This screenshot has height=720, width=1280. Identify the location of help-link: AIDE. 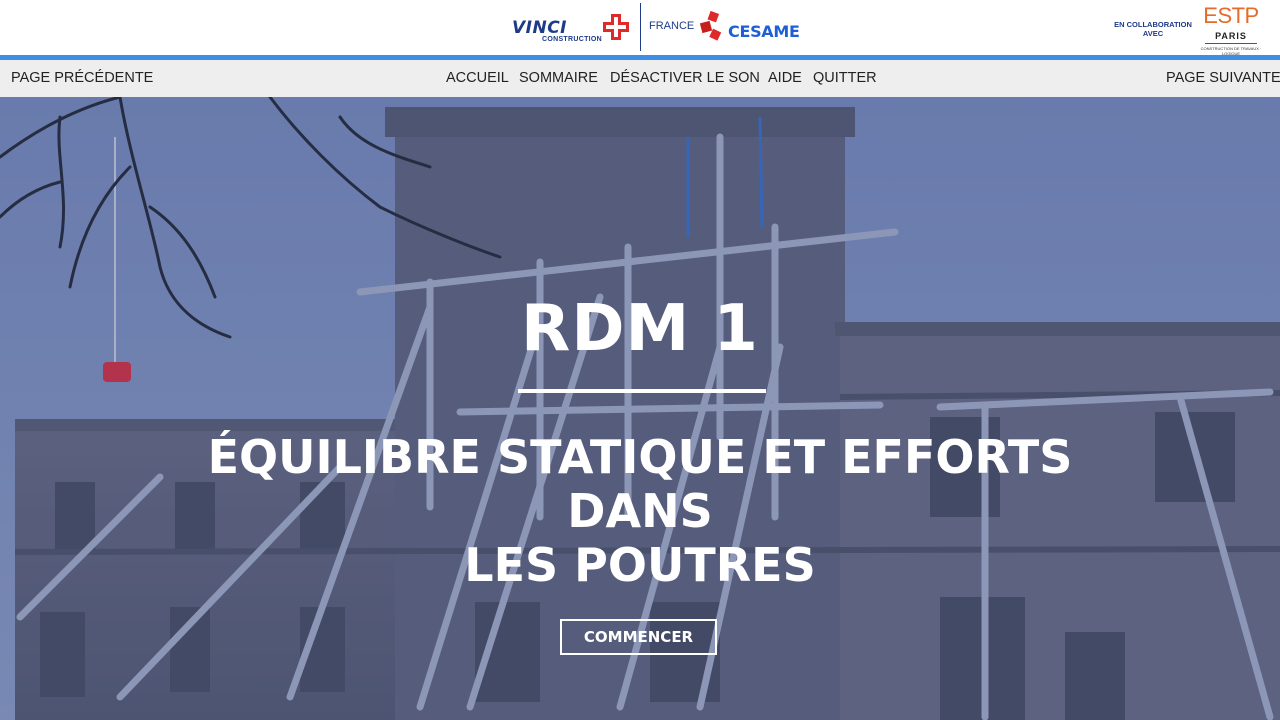
(785, 78).